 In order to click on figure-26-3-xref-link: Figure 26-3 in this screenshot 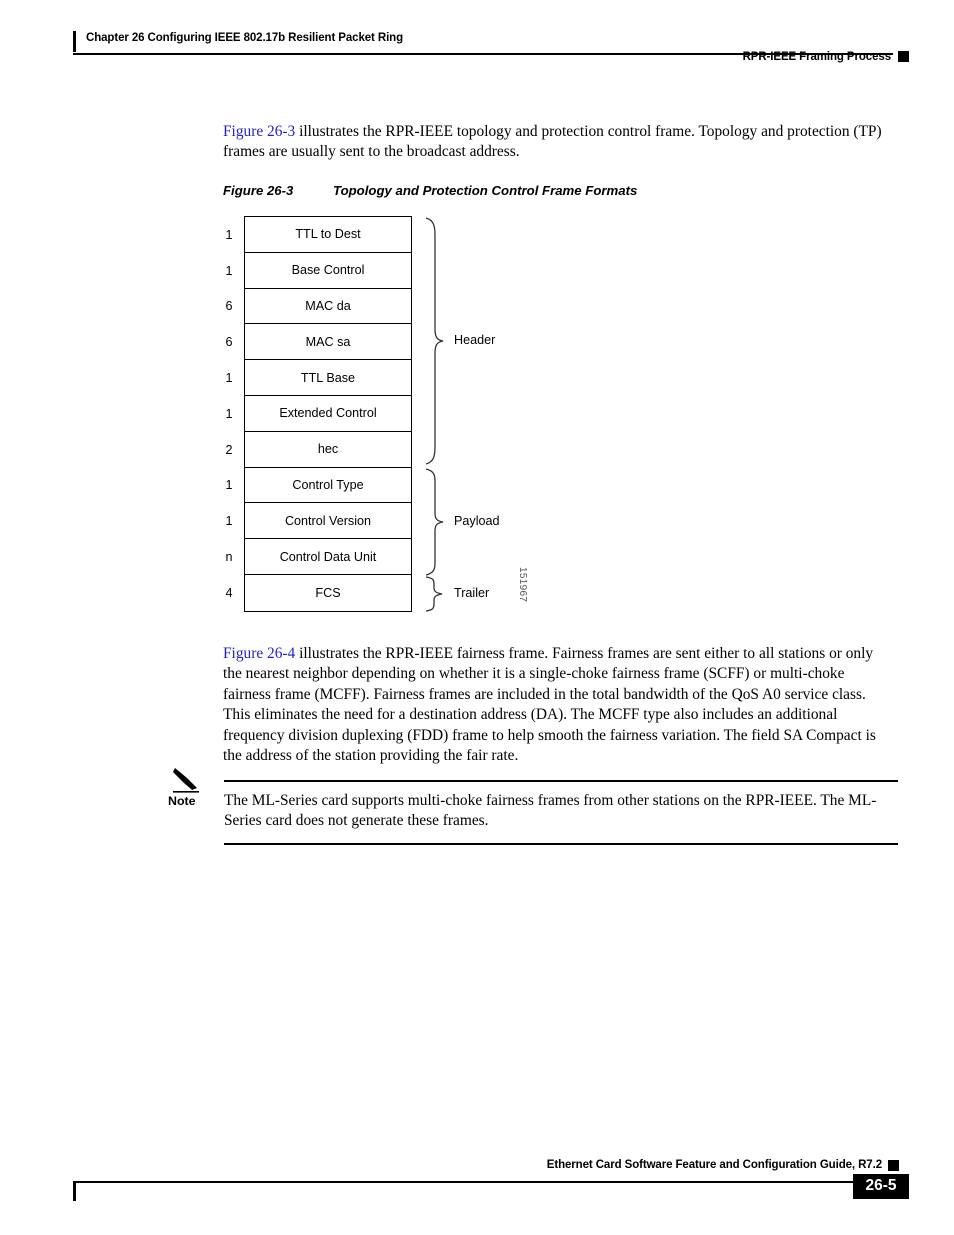, I will do `click(259, 131)`.